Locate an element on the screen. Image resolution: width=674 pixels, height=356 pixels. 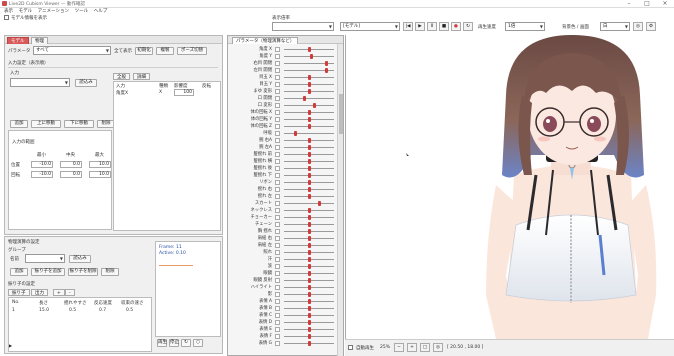
rotation-min-field: -10.0 is located at coordinates (42, 174).